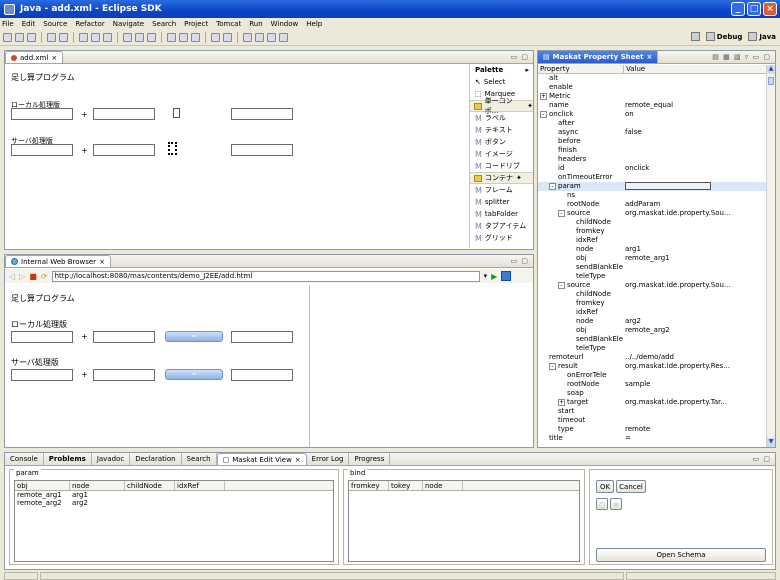  What do you see at coordinates (561, 402) in the screenshot?
I see `expand-icon: +` at bounding box center [561, 402].